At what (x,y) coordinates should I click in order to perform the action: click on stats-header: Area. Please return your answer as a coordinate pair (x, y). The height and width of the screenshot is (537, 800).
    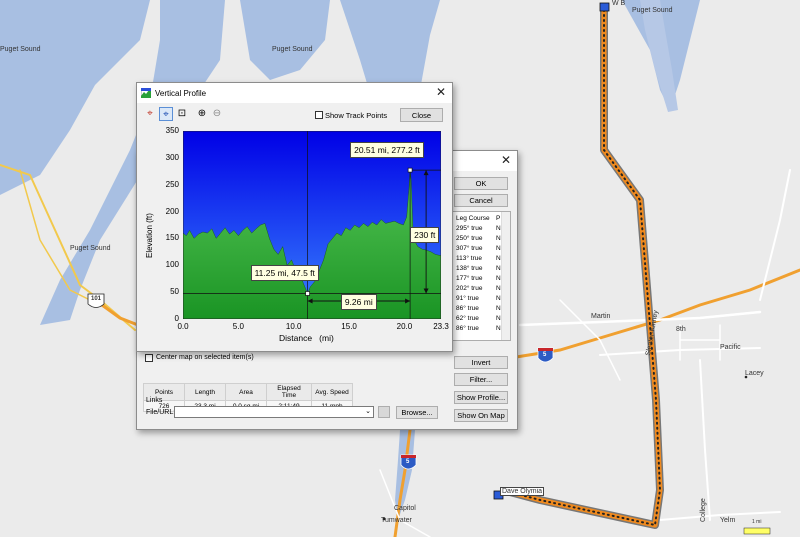
    Looking at the image, I should click on (246, 392).